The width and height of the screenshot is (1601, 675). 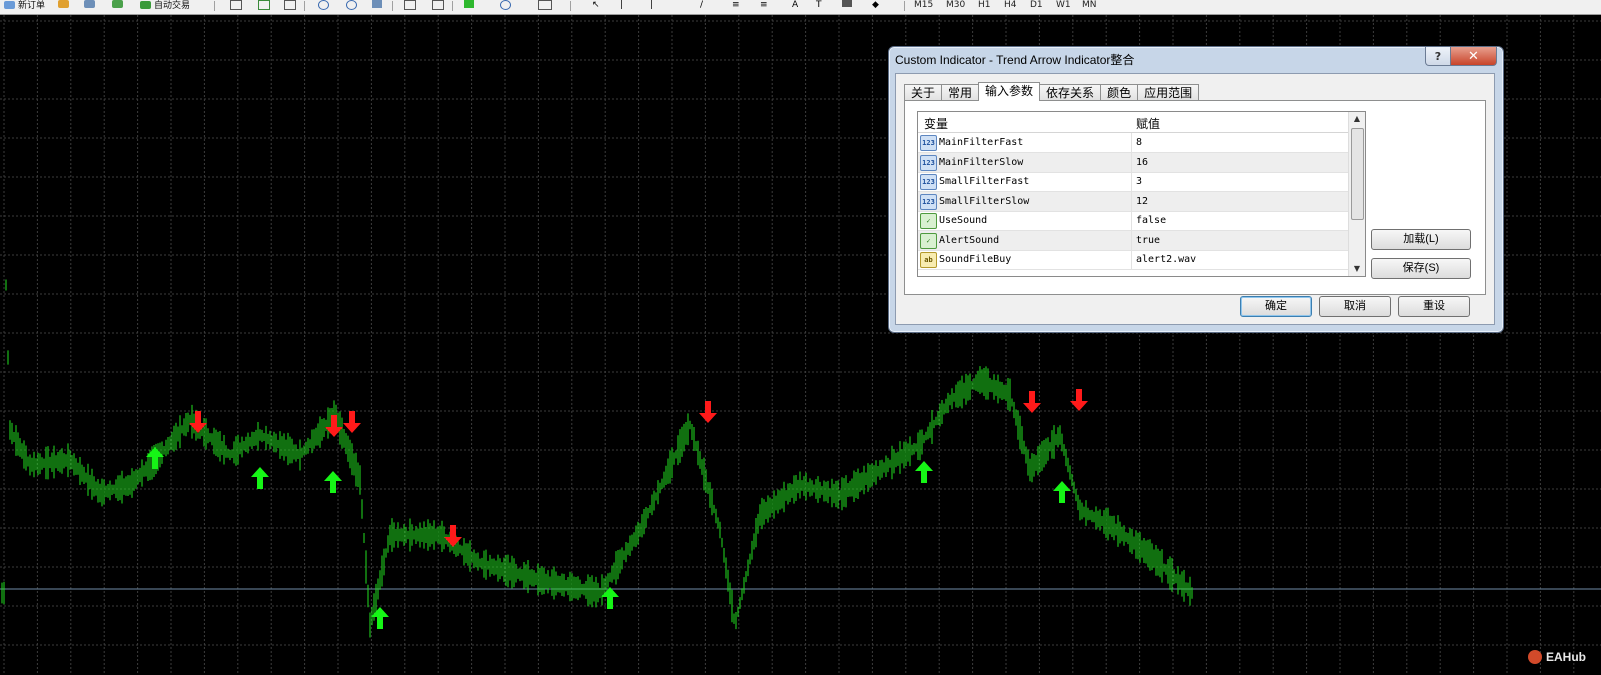 What do you see at coordinates (923, 5) in the screenshot?
I see `timeframe-m15: M15` at bounding box center [923, 5].